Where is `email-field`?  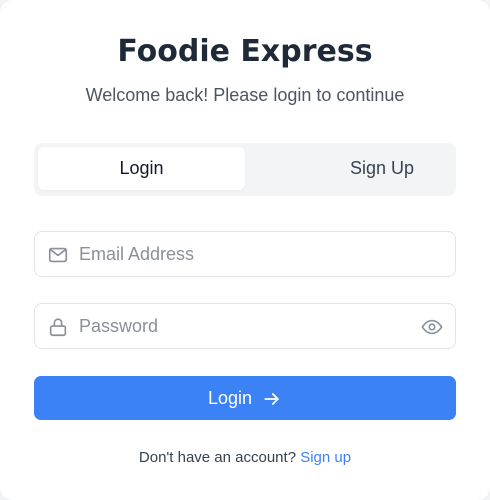 email-field is located at coordinates (245, 254).